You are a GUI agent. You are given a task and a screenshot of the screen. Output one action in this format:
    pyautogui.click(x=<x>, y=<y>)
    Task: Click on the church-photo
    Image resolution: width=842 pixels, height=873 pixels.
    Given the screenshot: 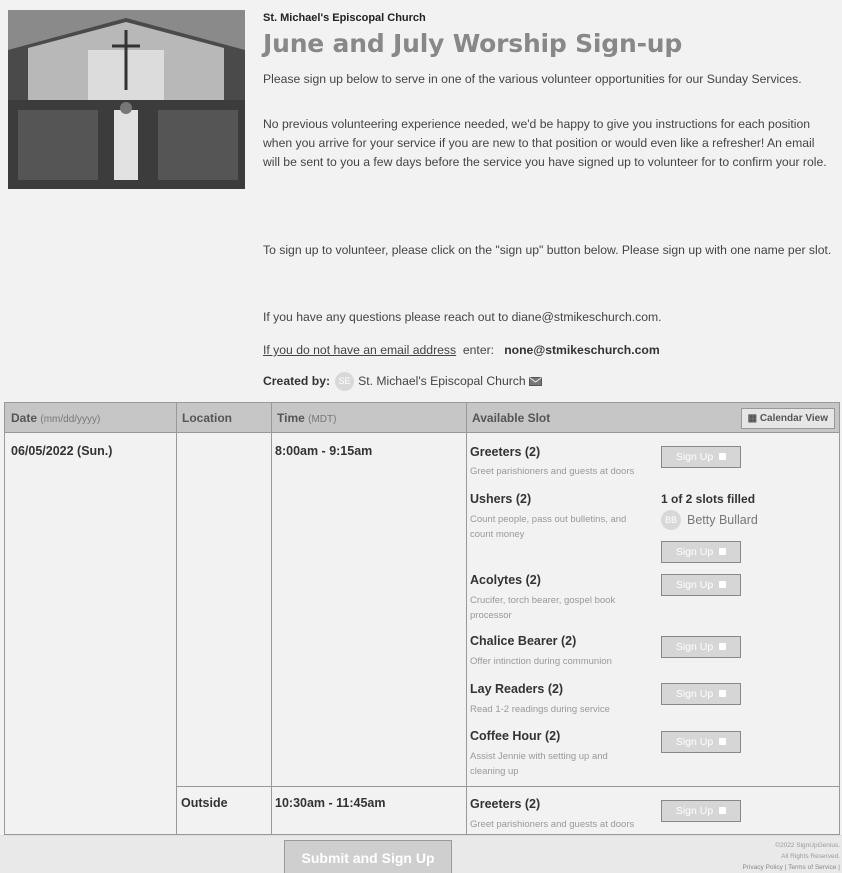 What is the action you would take?
    pyautogui.click(x=126, y=99)
    